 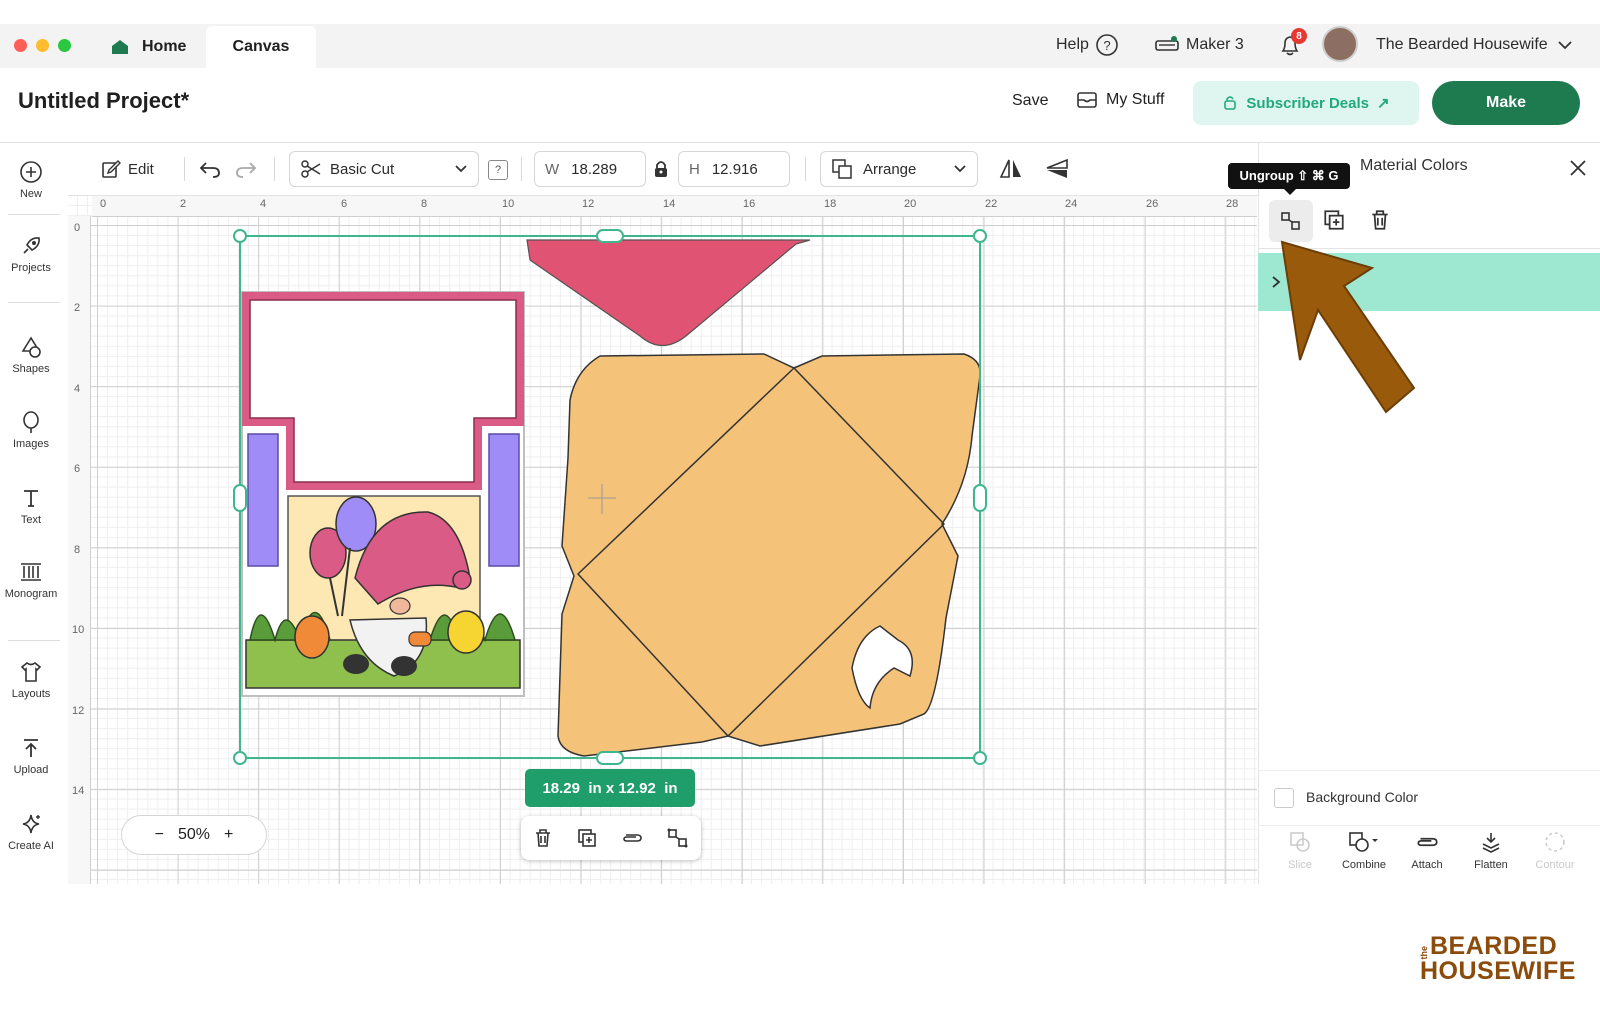 What do you see at coordinates (1348, 327) in the screenshot?
I see `annotation-arrow-icon` at bounding box center [1348, 327].